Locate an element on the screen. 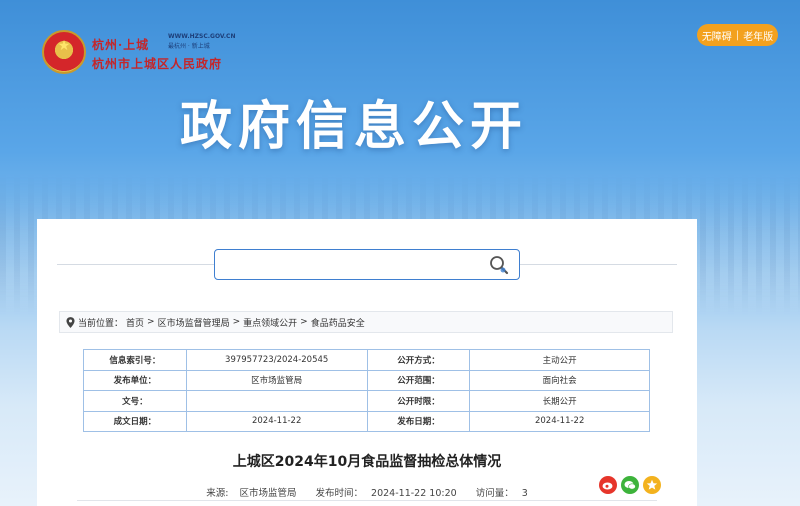  disclosure-period-label: 公开时限： is located at coordinates (418, 401).